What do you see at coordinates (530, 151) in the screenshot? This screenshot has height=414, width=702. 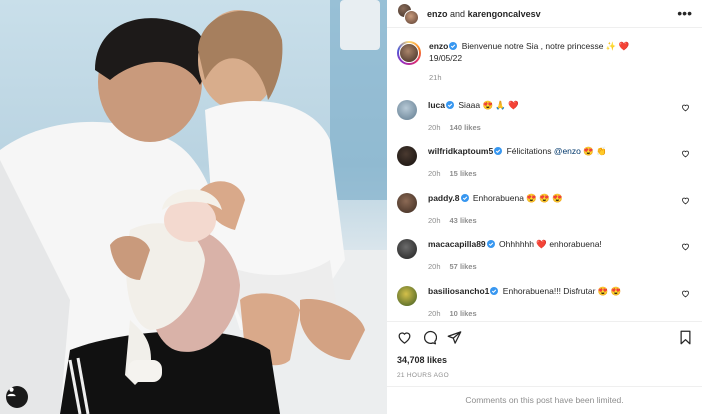 I see `comment-text: Félicitations` at bounding box center [530, 151].